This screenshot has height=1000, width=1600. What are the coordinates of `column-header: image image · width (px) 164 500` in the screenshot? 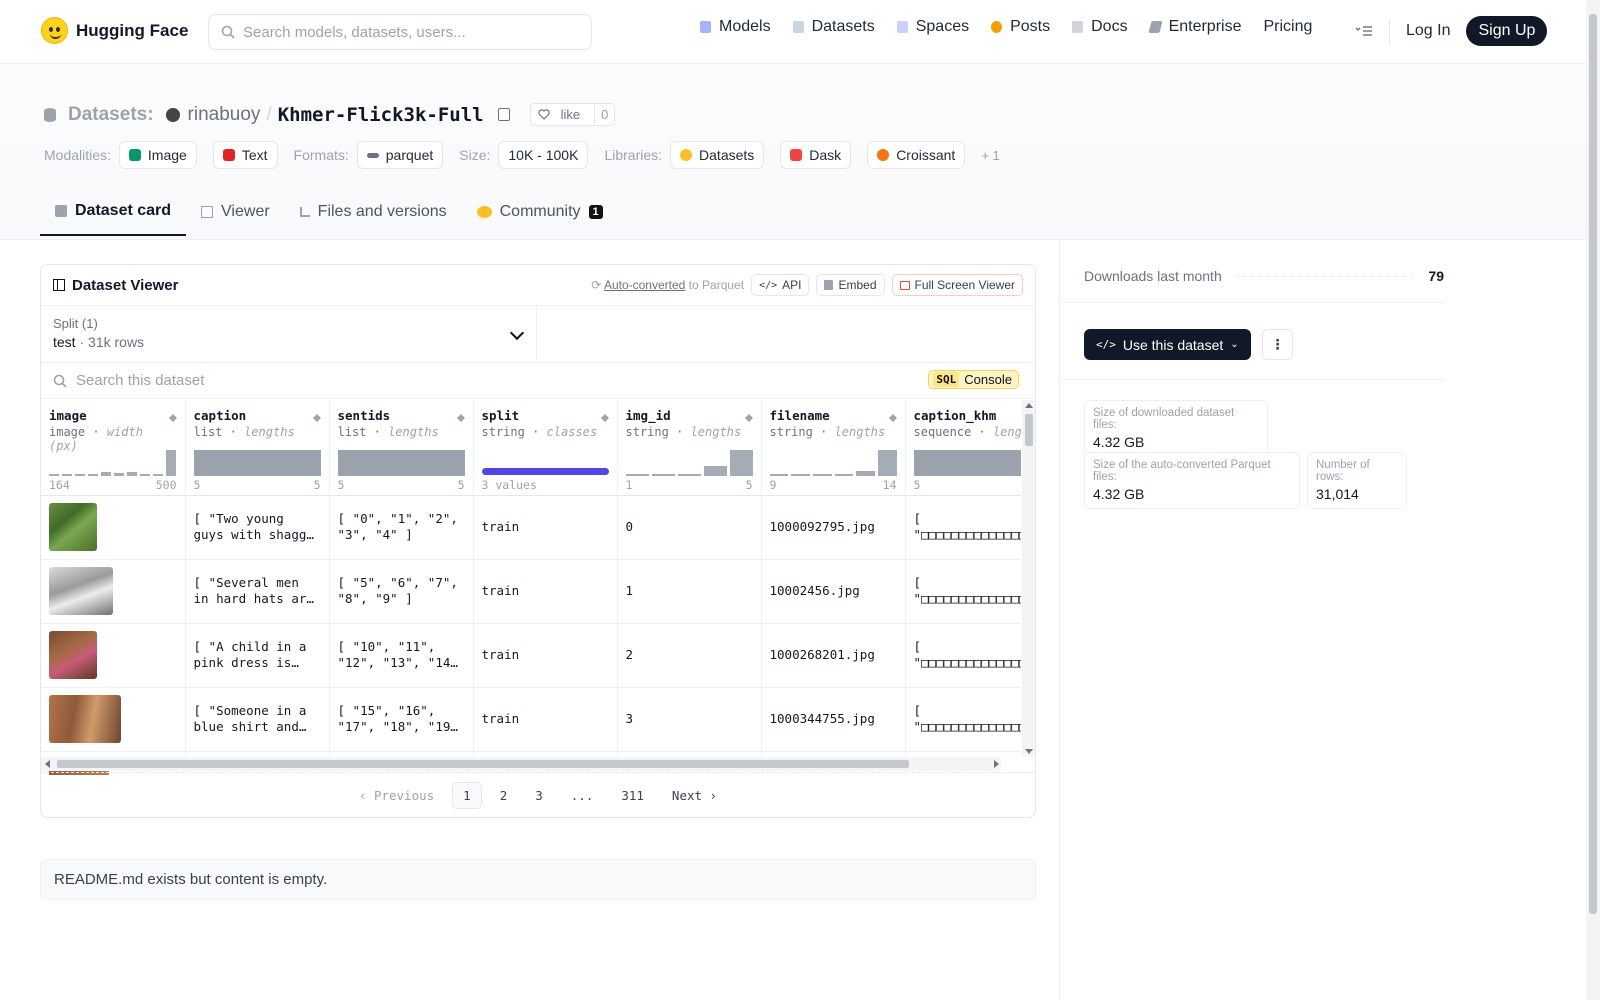 It's located at (113, 448).